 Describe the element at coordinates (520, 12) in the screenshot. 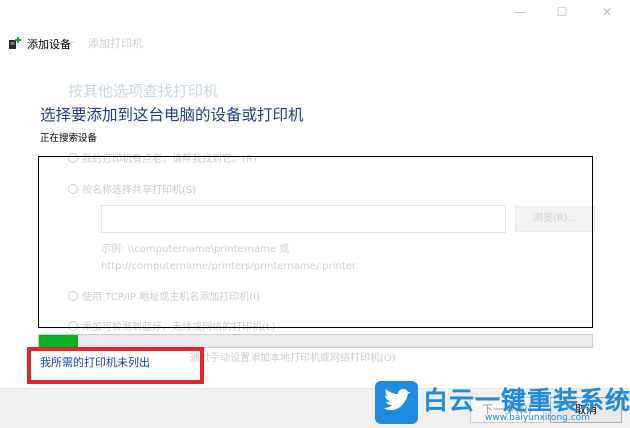

I see `minimize-button: —` at that location.